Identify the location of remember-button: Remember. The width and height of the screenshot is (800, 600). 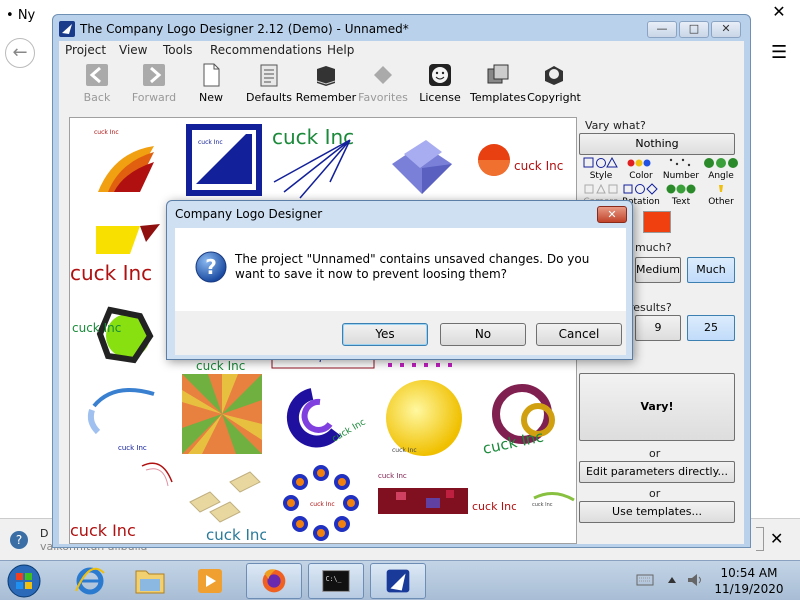
(326, 86).